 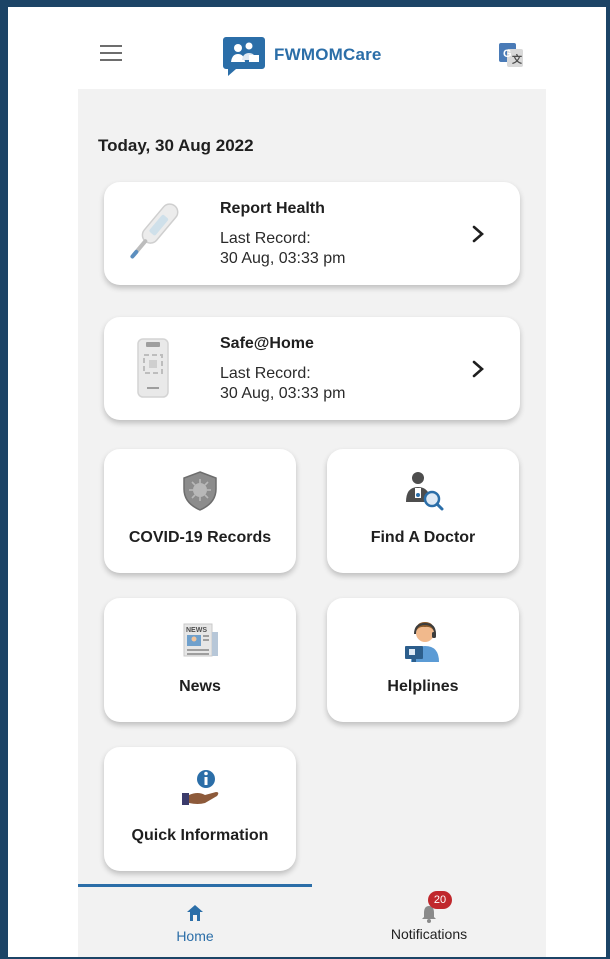 I want to click on svg-text: NEWS, so click(x=196, y=630).